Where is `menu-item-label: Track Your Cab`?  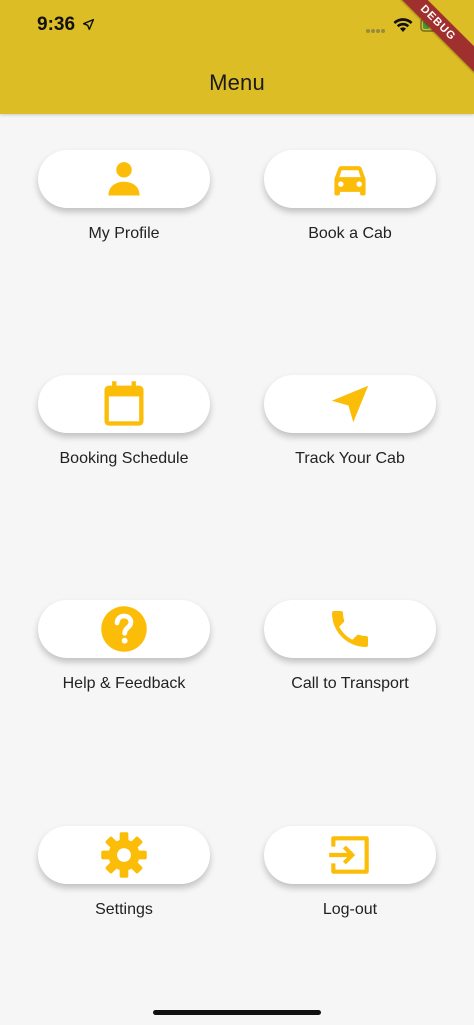
menu-item-label: Track Your Cab is located at coordinates (350, 458).